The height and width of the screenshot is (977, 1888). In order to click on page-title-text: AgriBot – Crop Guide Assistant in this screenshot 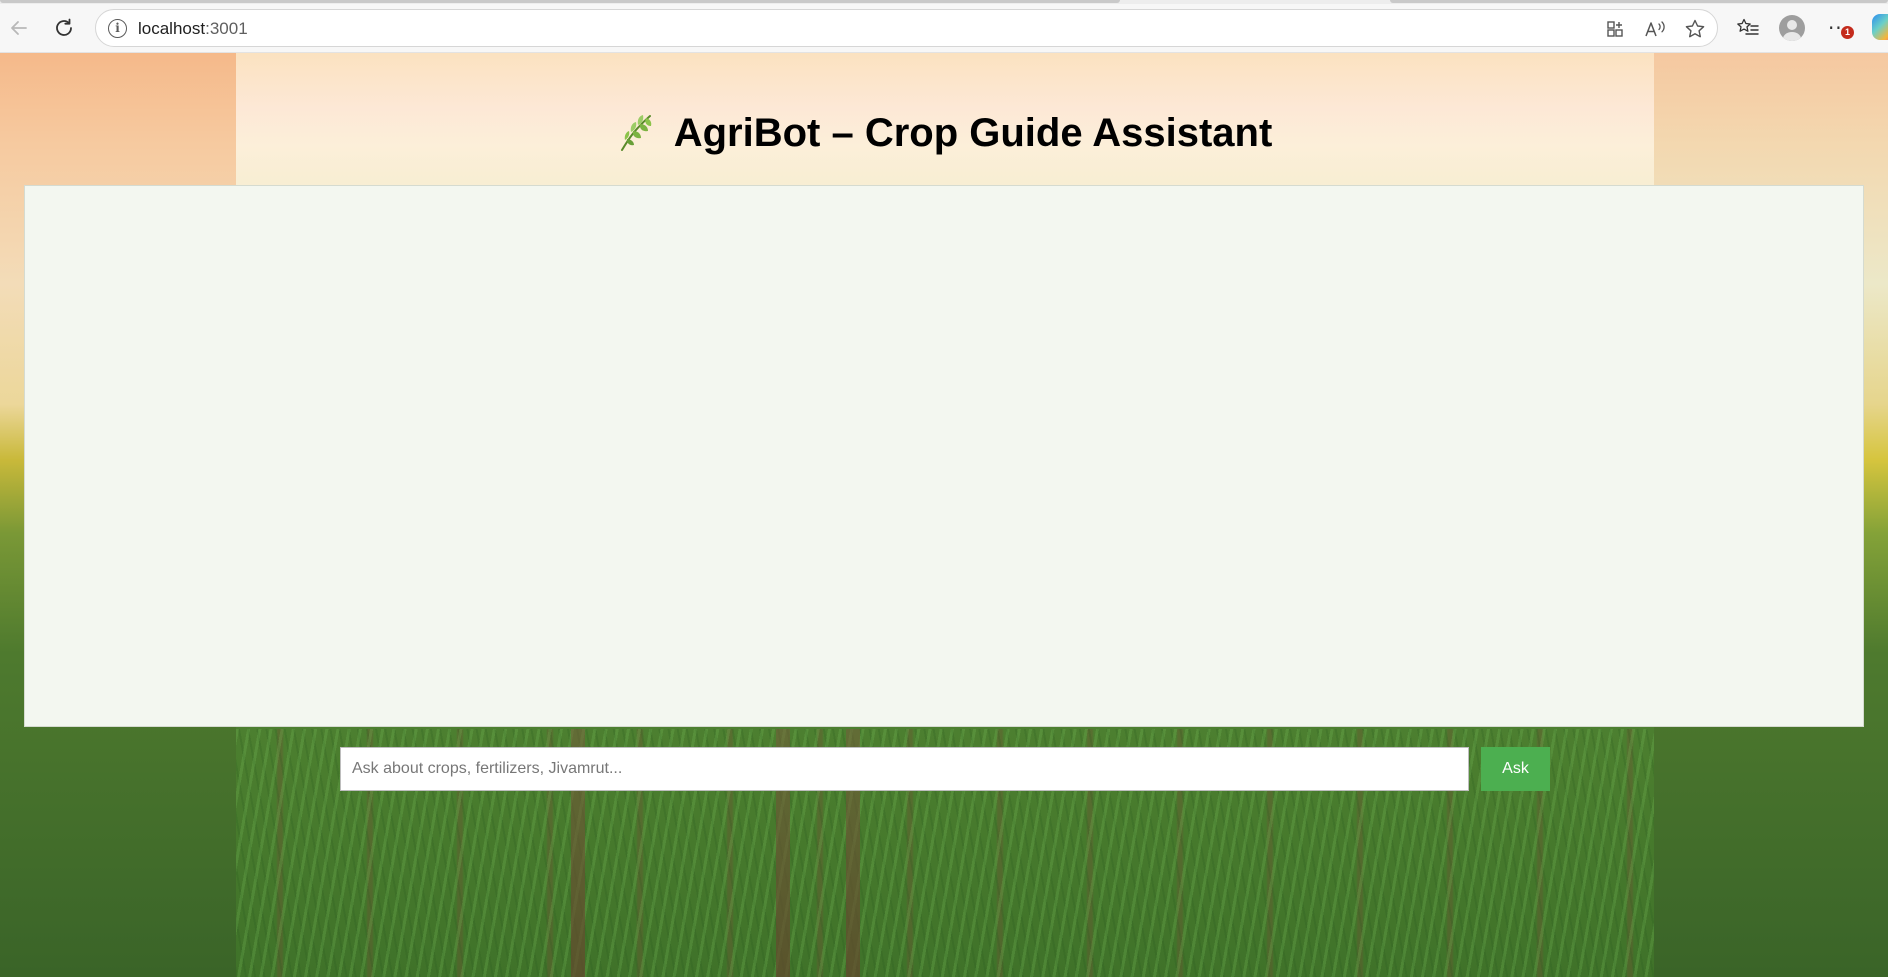, I will do `click(973, 133)`.